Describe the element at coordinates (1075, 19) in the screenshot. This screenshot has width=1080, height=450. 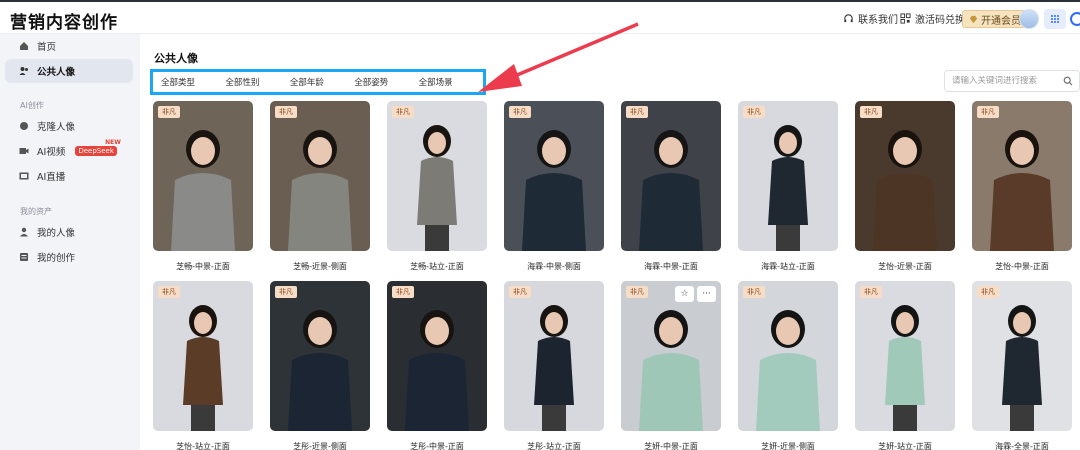
I see `refresh-icon` at that location.